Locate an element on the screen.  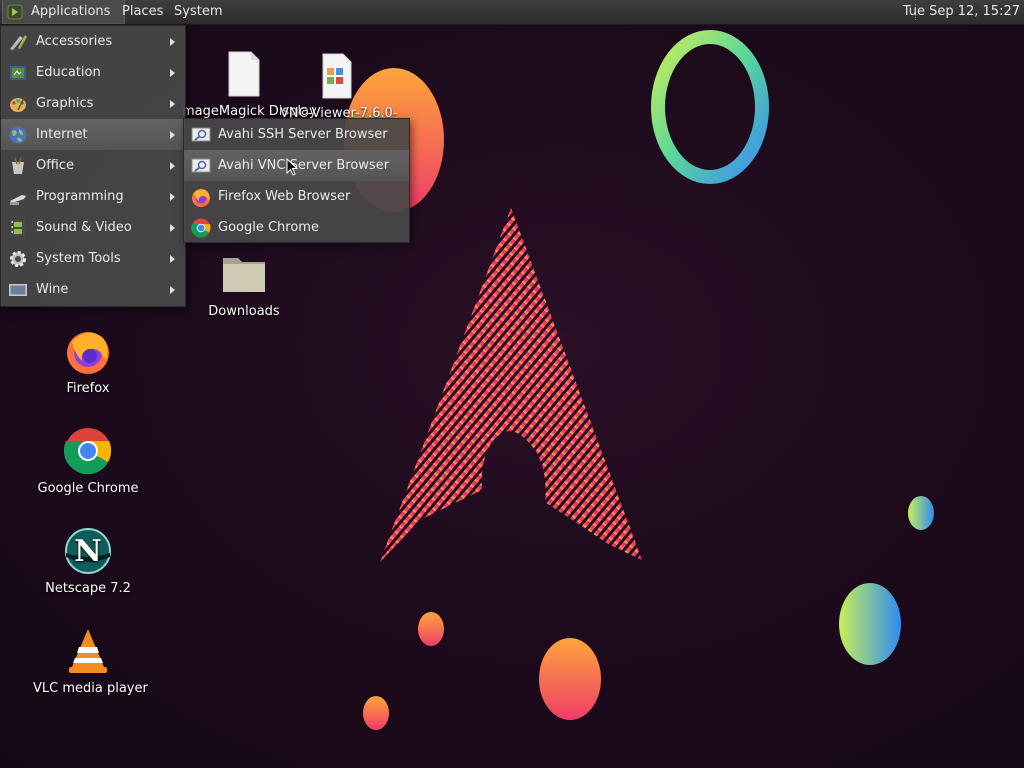
places-menu-button: Places is located at coordinates (142, 12).